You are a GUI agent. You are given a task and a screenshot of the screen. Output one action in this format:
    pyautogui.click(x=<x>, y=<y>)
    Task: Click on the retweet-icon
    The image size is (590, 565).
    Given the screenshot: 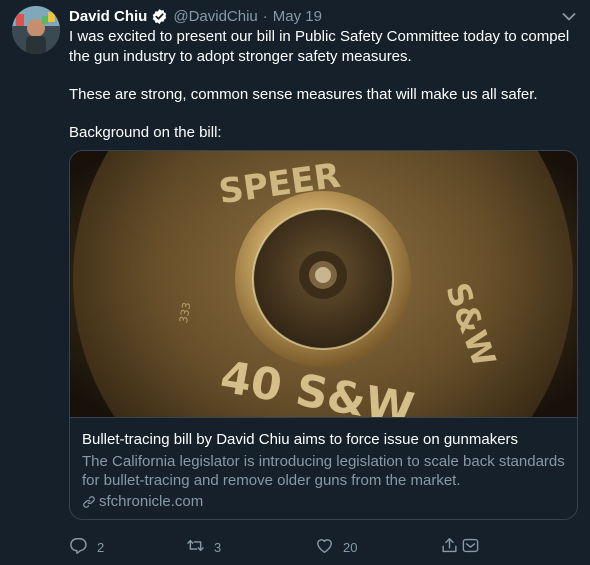 What is the action you would take?
    pyautogui.click(x=195, y=547)
    